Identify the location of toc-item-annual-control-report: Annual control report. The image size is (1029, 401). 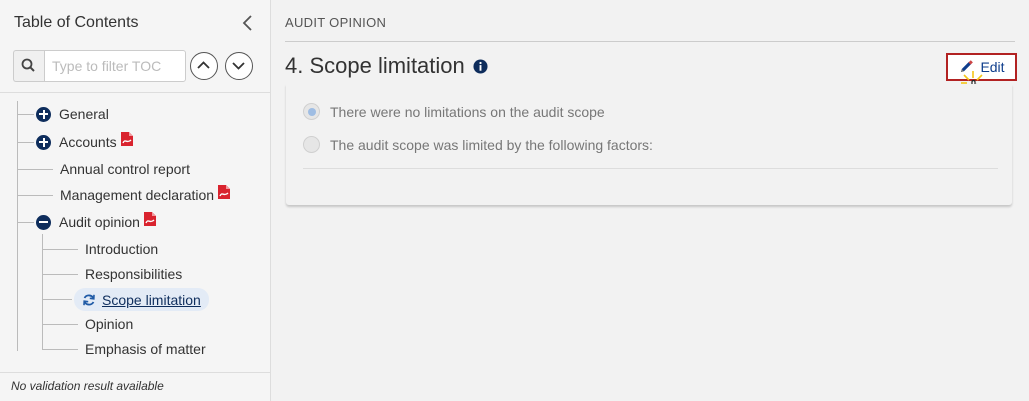
(125, 169).